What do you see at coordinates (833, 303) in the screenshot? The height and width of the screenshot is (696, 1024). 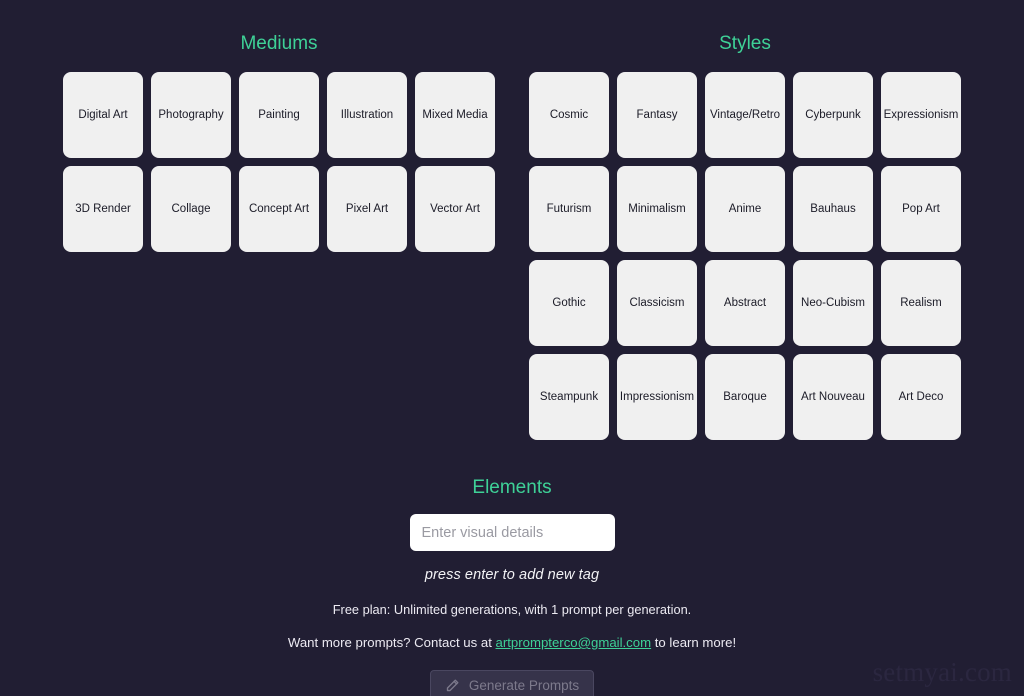 I see `style-tile-neo-cubism: Neo-Cubism` at bounding box center [833, 303].